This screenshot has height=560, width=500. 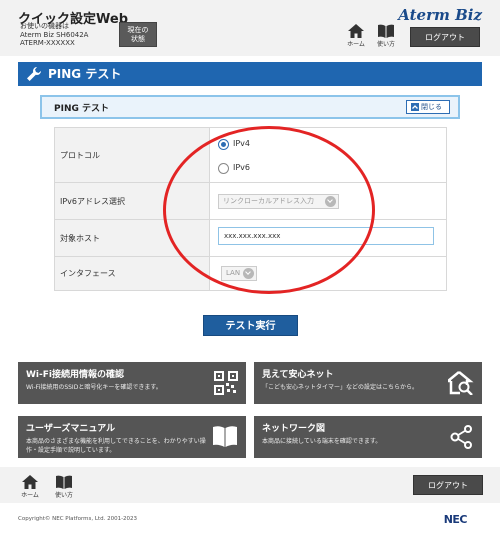 I want to click on nec-logo: NEC, so click(x=455, y=519).